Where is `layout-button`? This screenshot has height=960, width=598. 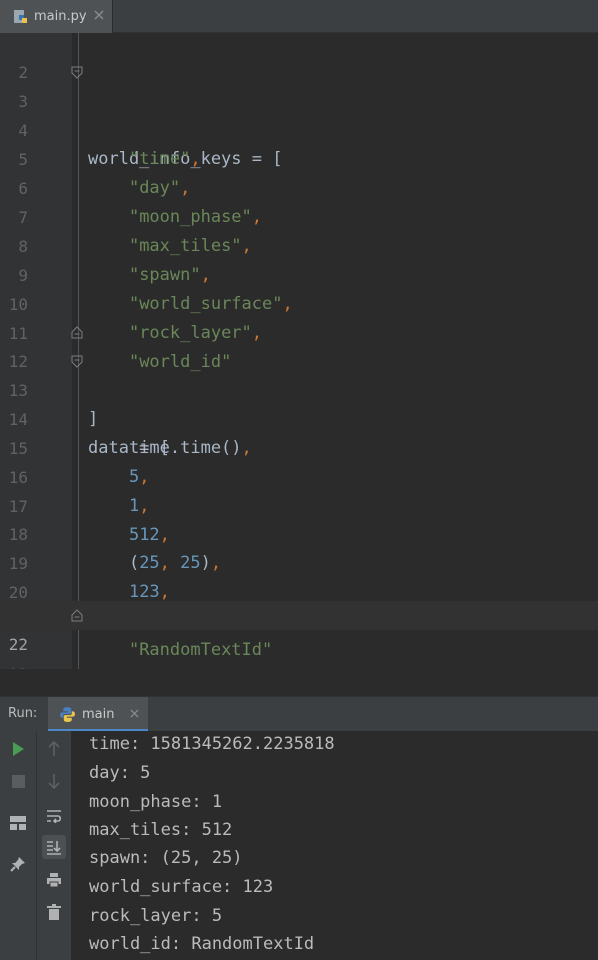 layout-button is located at coordinates (18, 823).